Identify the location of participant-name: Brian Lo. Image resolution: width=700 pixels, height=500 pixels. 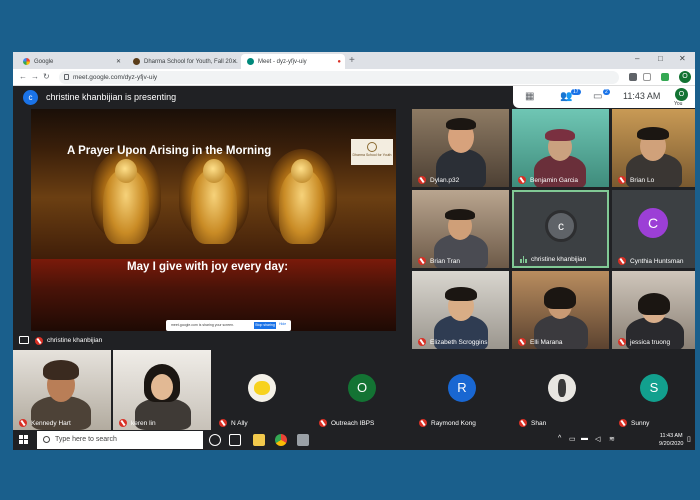
(642, 180).